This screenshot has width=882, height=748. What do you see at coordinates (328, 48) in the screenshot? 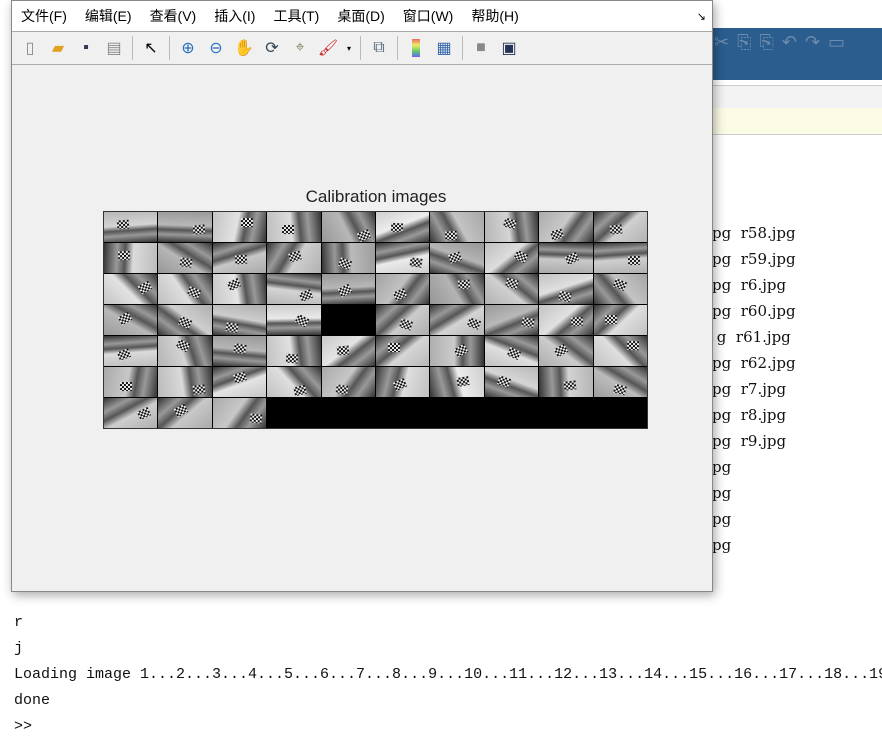
I see `brush-icon: 🖌` at bounding box center [328, 48].